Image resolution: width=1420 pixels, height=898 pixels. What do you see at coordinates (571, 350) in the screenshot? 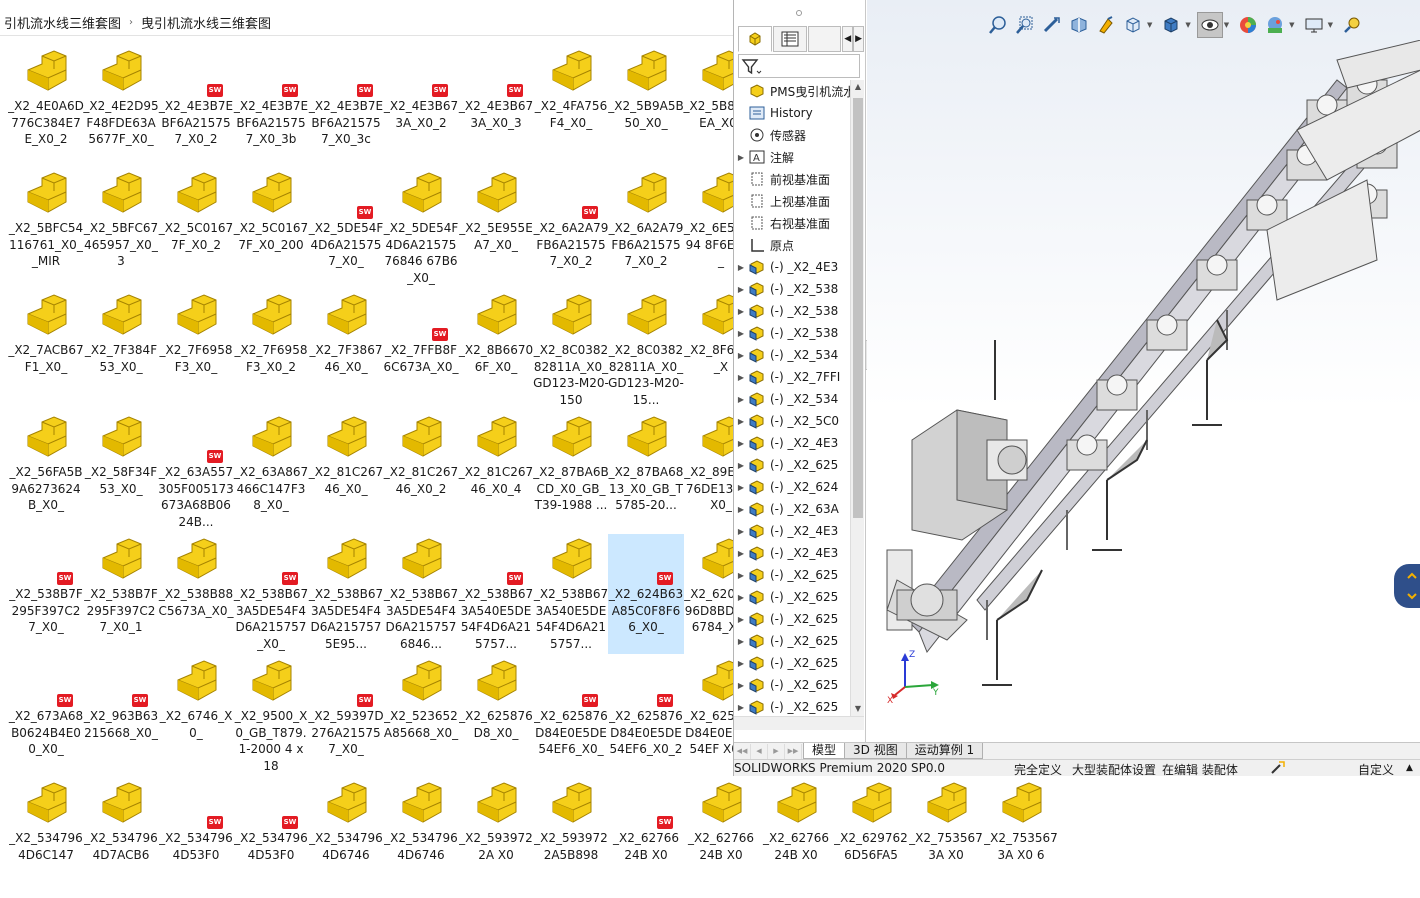
I see `file-item: _X2_8C038282811A_X0_GD123-M20-150` at bounding box center [571, 350].